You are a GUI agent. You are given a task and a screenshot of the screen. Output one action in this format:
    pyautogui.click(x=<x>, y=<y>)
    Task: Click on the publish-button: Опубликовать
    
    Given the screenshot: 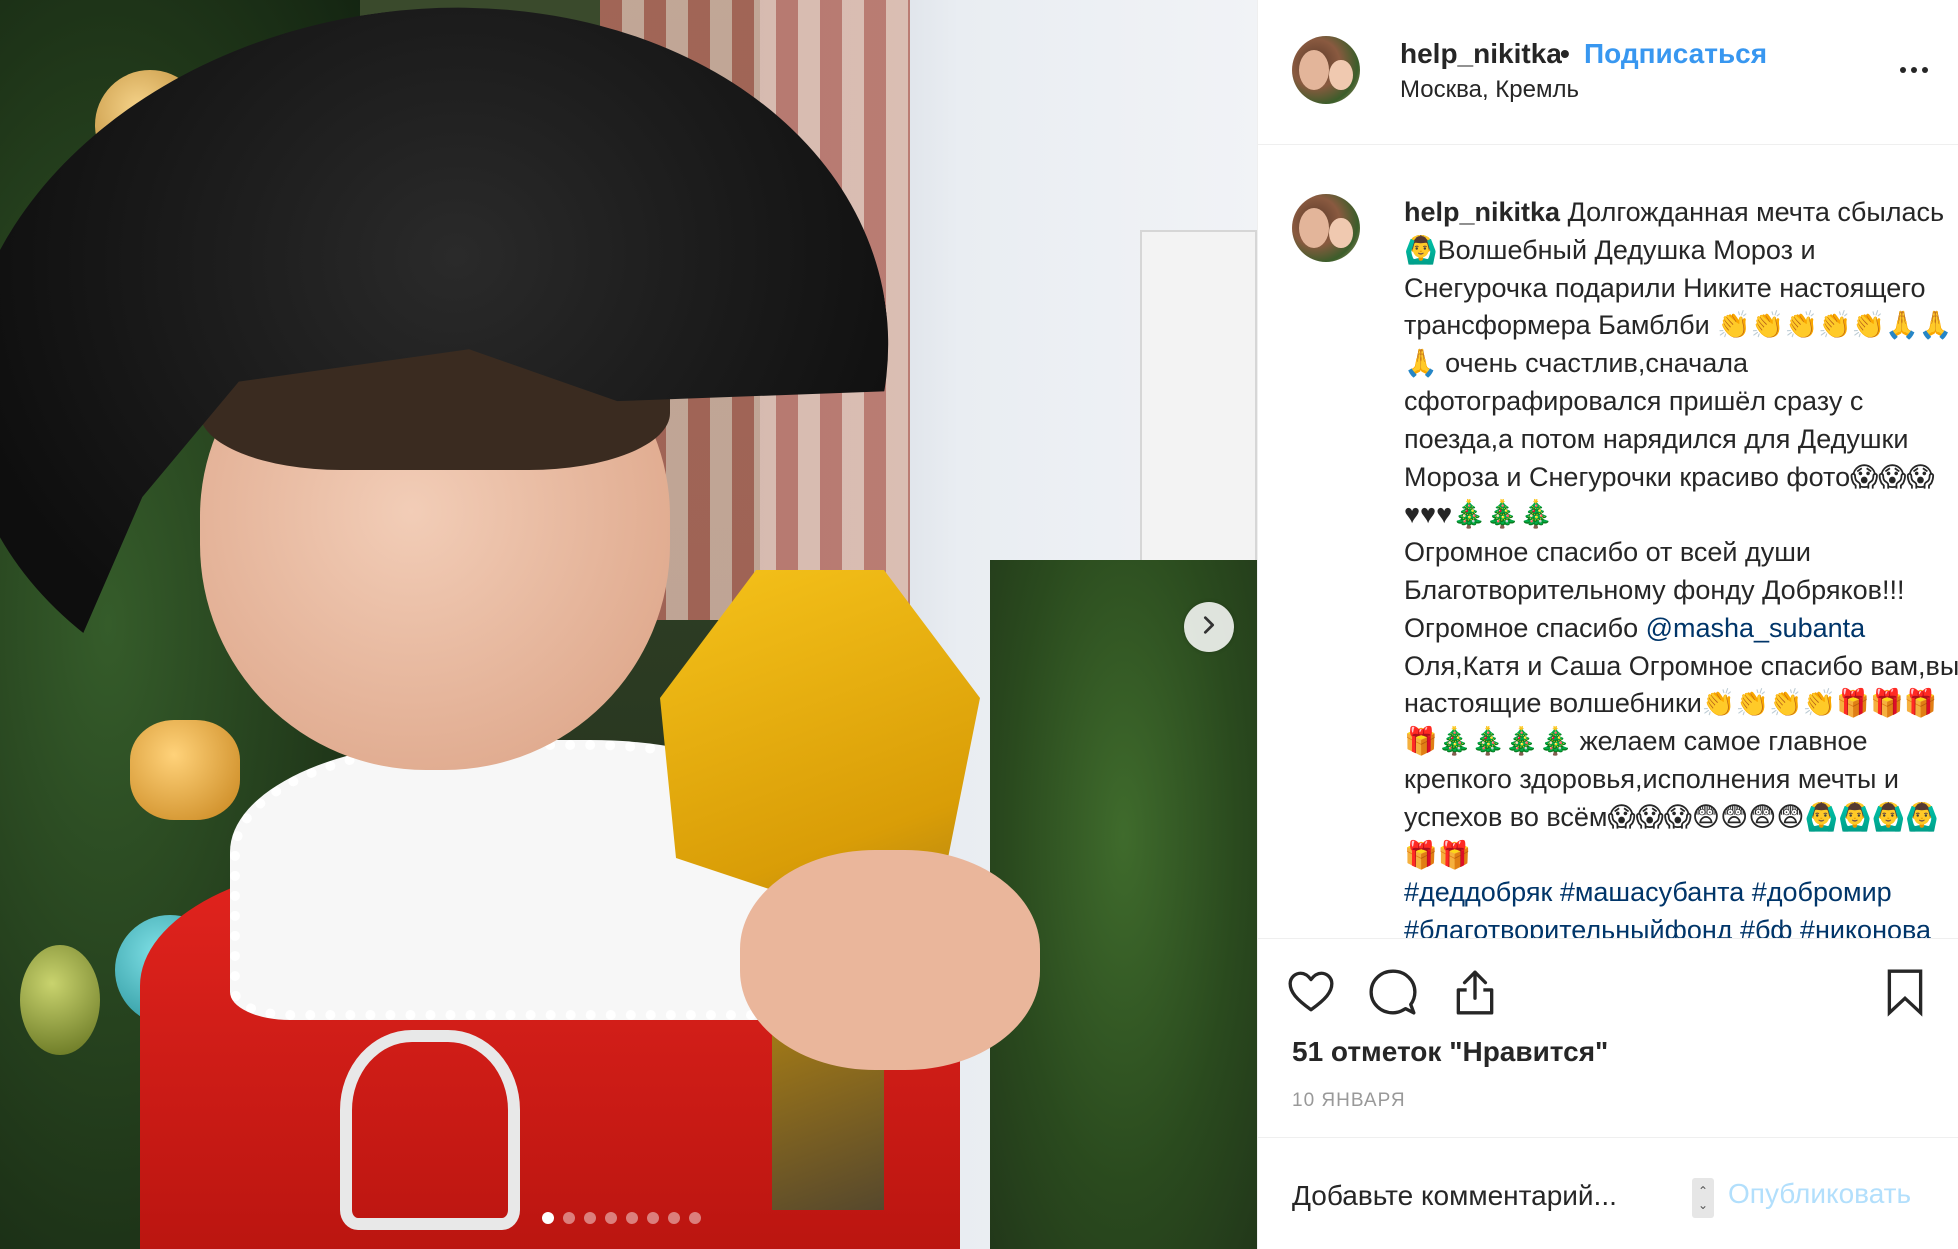 What is the action you would take?
    pyautogui.click(x=1819, y=1194)
    